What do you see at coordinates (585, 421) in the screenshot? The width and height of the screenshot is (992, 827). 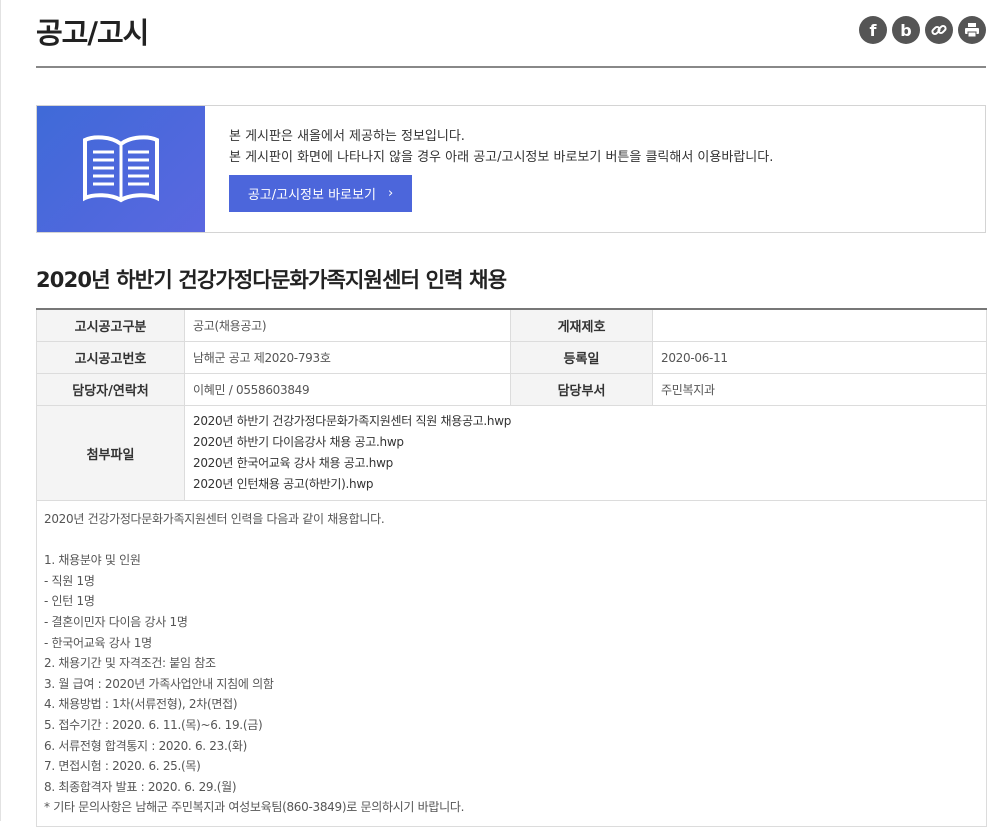 I see `attachment-link: 2020년 하반기 건강가정다문화가족지원센터 직원 채용공고.hwp` at bounding box center [585, 421].